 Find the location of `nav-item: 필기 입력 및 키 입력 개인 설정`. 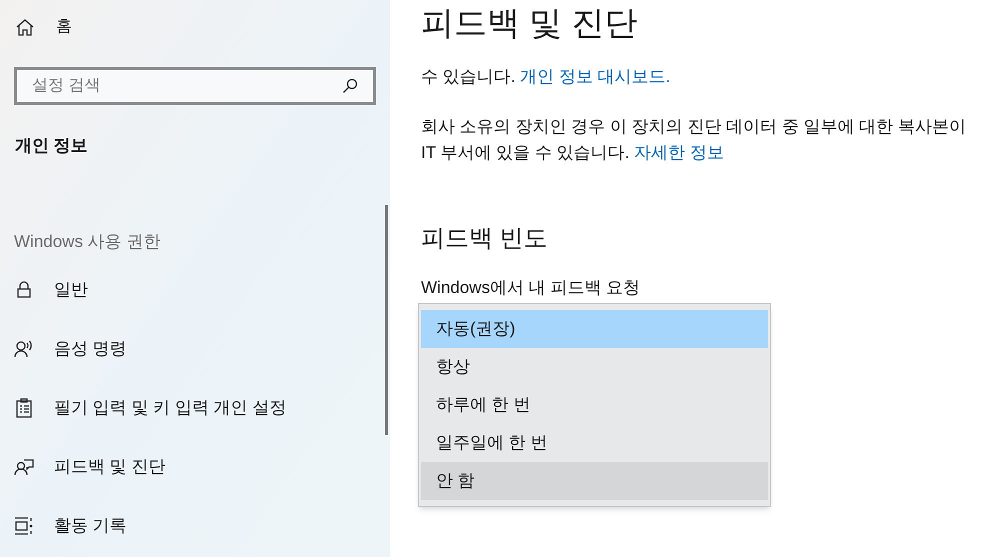

nav-item: 필기 입력 및 키 입력 개인 설정 is located at coordinates (195, 408).